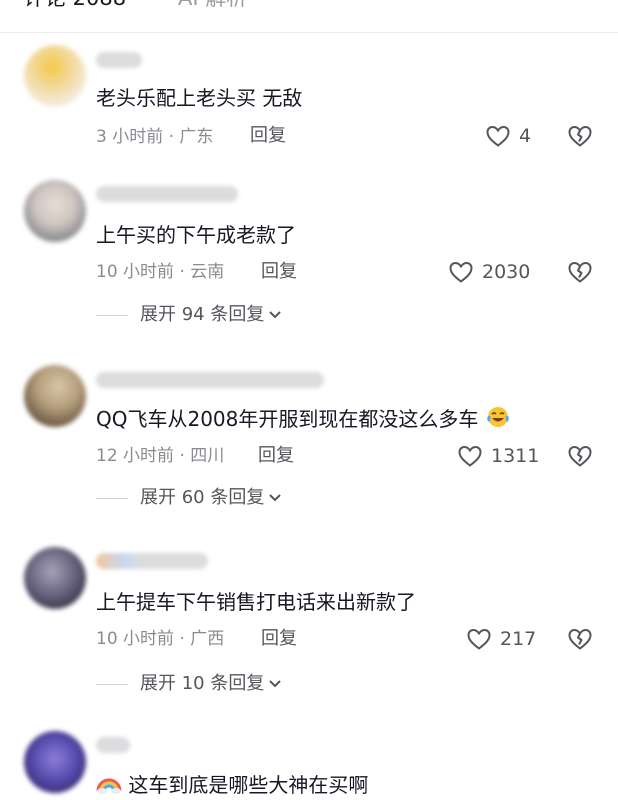 The width and height of the screenshot is (618, 800). Describe the element at coordinates (309, 16) in the screenshot. I see `comment-tabs: 评论 2088 AI 解析` at that location.